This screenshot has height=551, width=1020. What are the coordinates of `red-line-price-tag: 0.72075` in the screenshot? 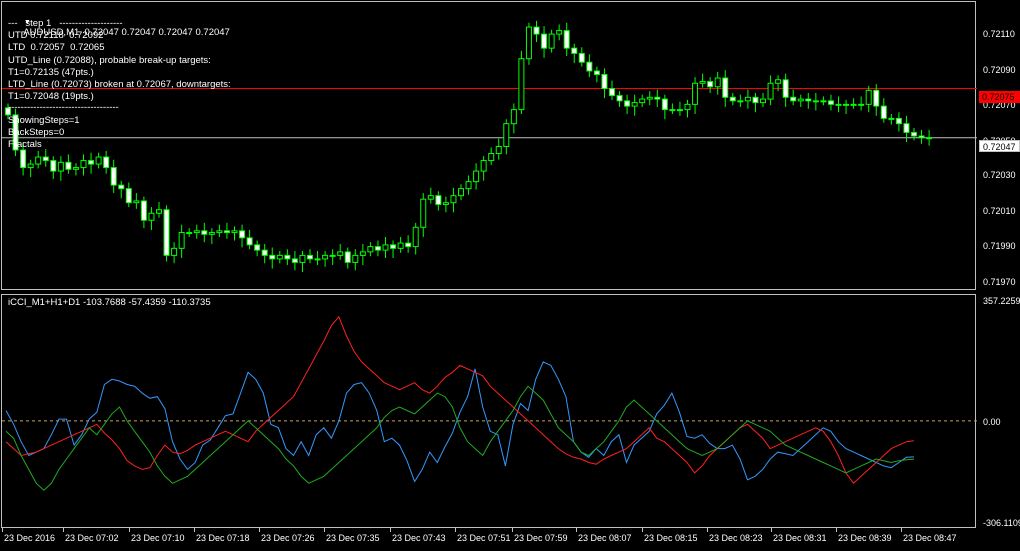 It's located at (999, 97).